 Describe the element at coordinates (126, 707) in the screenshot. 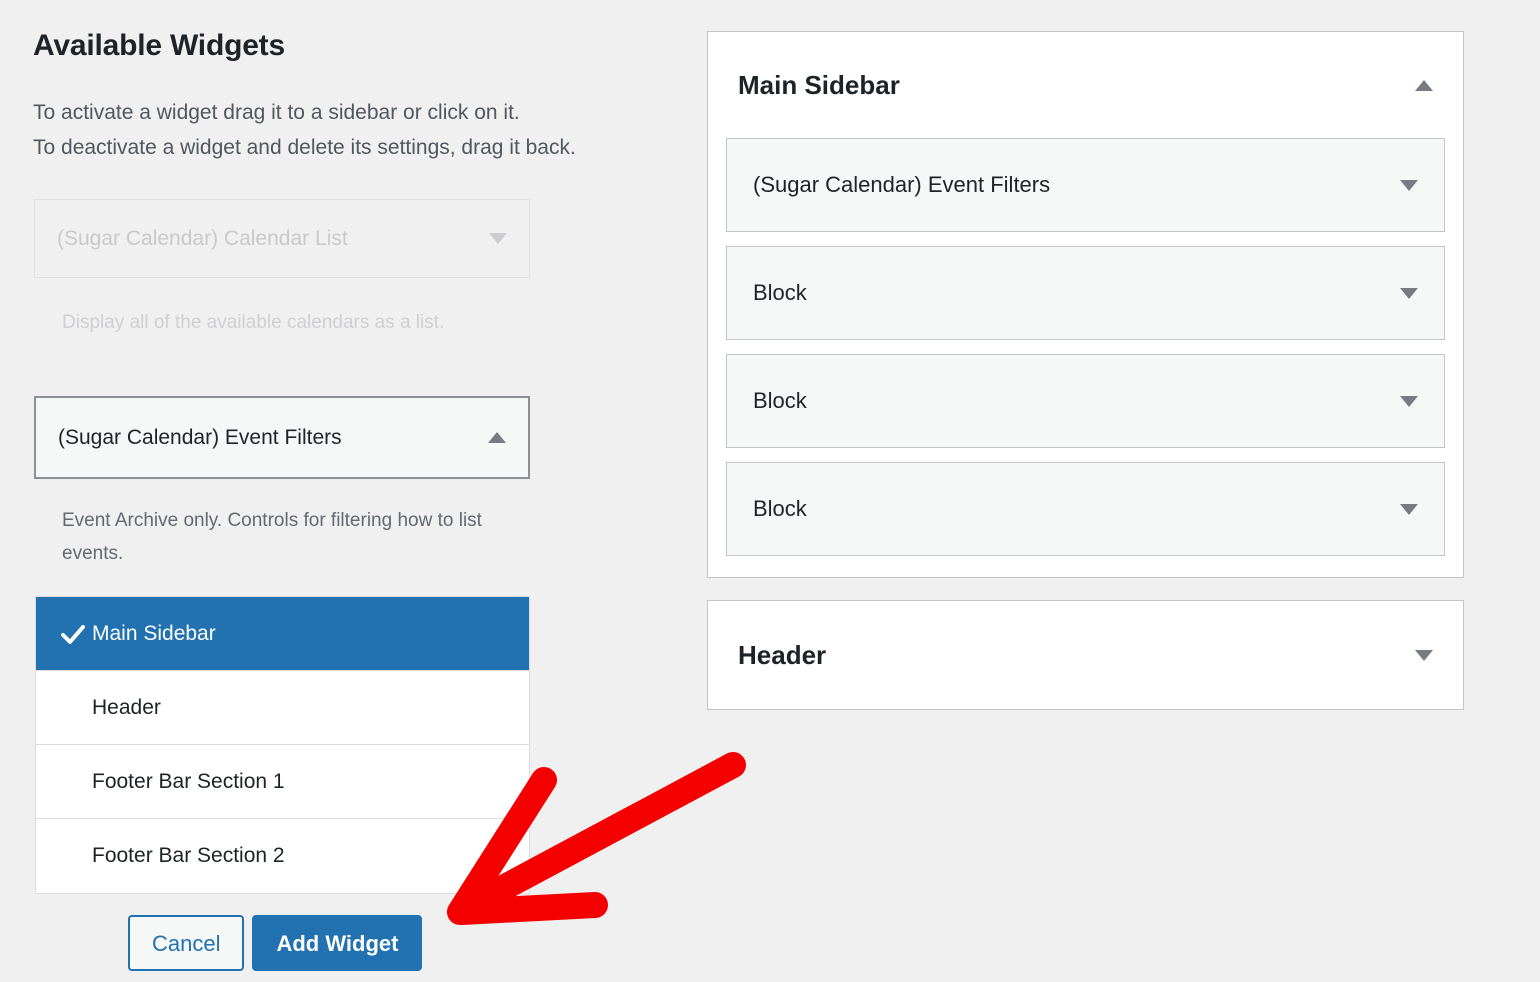

I see `sidebar-option-label: Header` at that location.